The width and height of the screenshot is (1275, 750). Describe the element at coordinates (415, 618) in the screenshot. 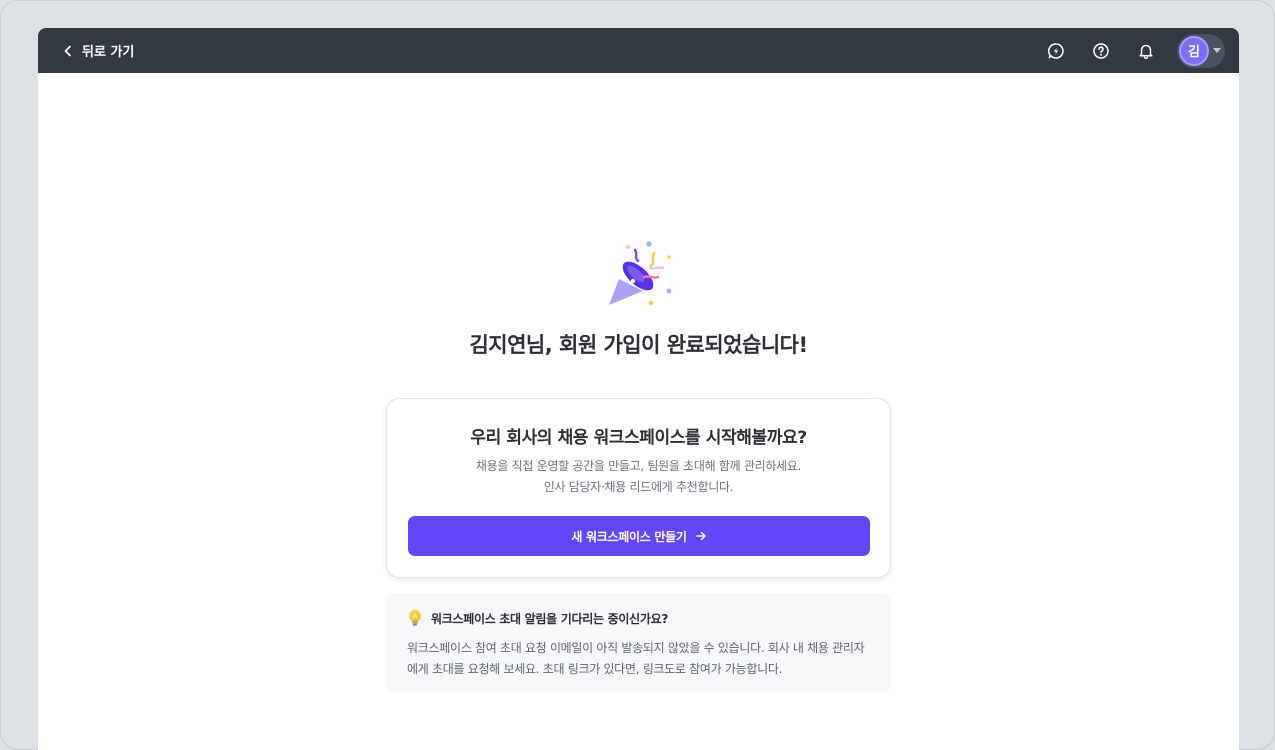

I see `lightbulb-icon` at that location.